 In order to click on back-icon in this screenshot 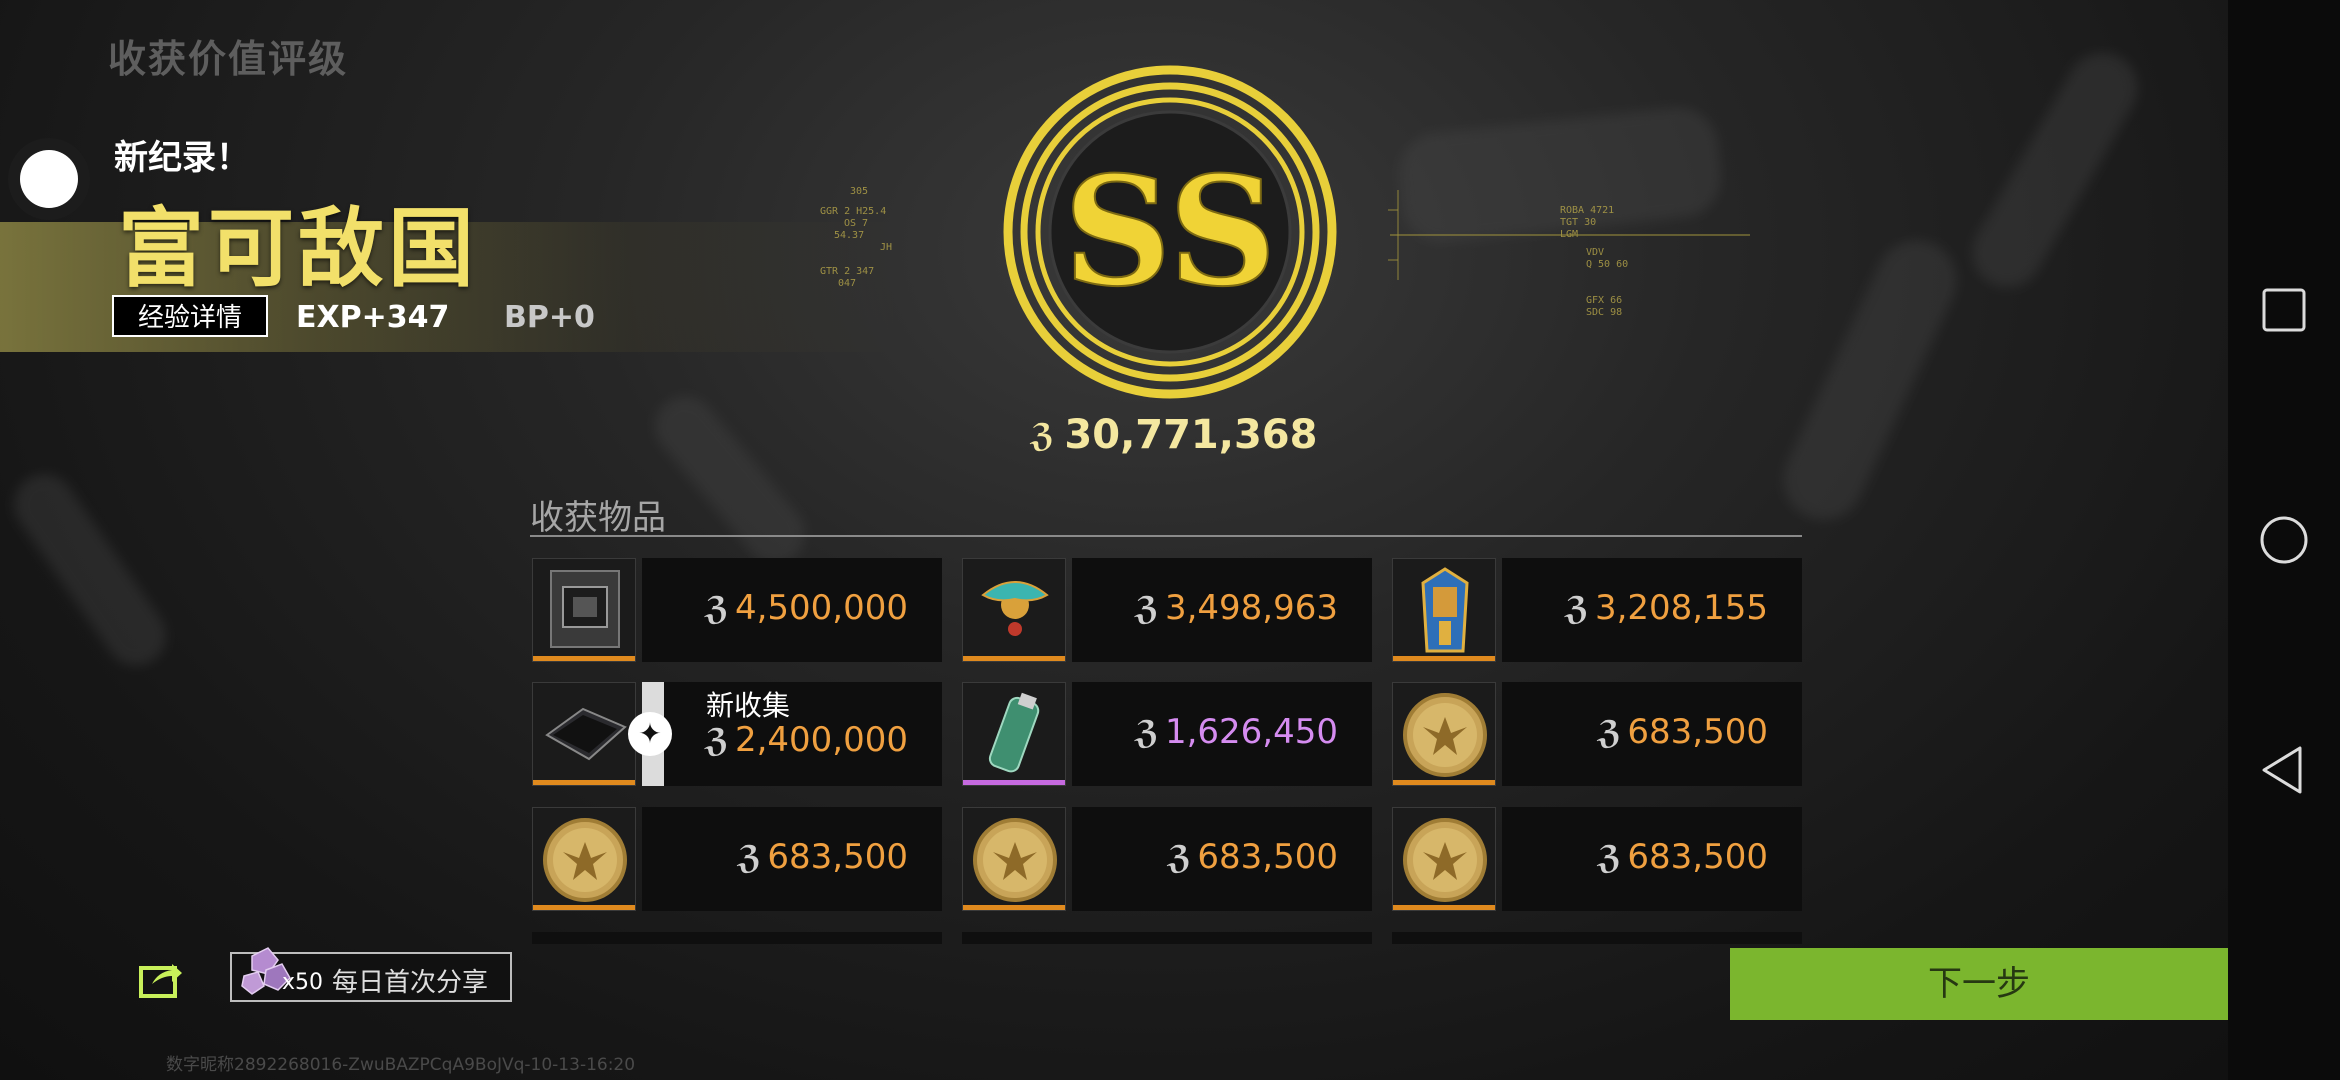, I will do `click(2284, 770)`.